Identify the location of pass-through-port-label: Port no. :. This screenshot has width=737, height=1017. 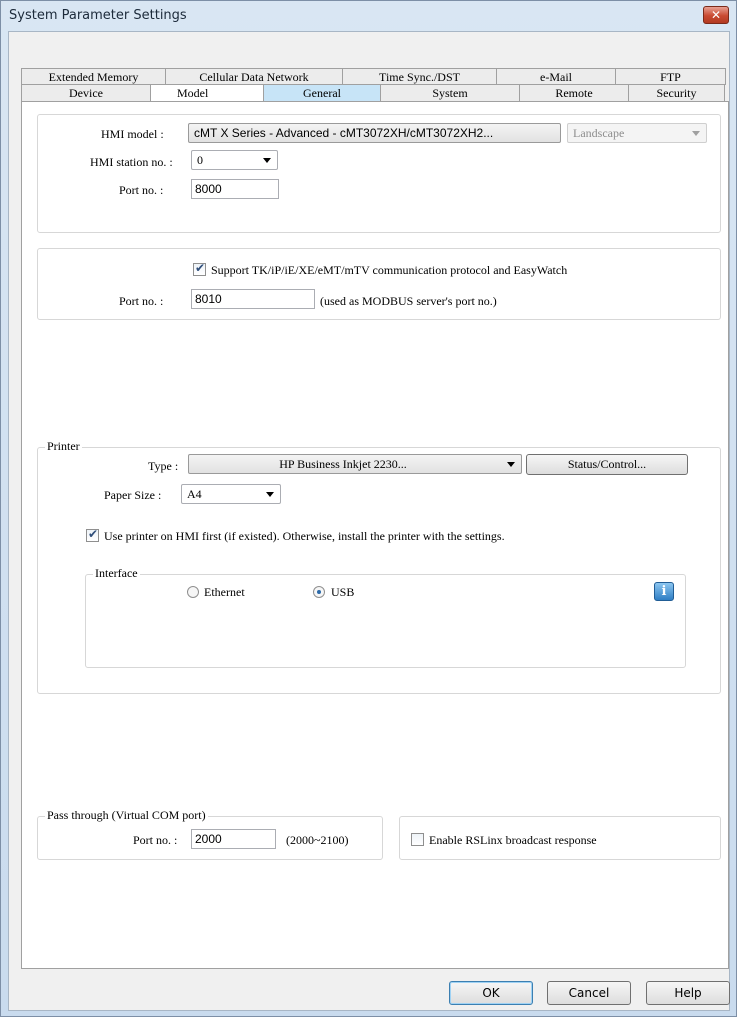
(155, 840).